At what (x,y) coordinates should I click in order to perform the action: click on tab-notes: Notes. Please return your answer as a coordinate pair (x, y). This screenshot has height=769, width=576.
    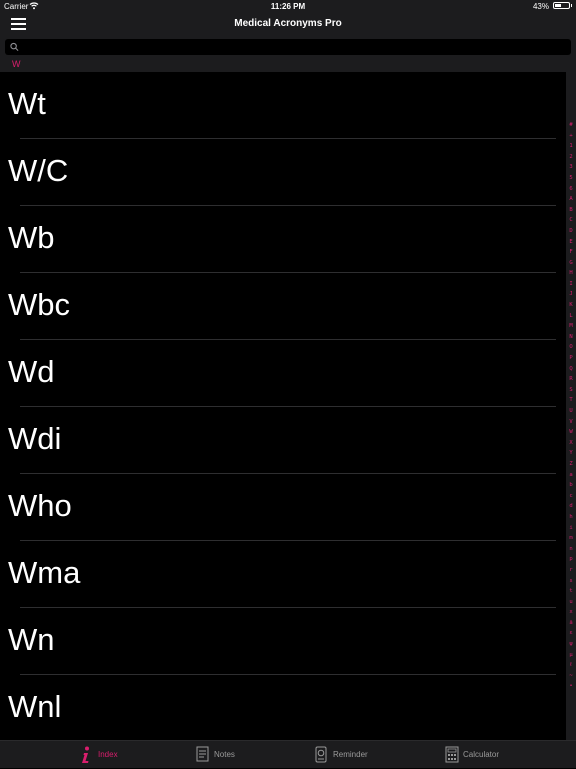
    Looking at the image, I should click on (216, 755).